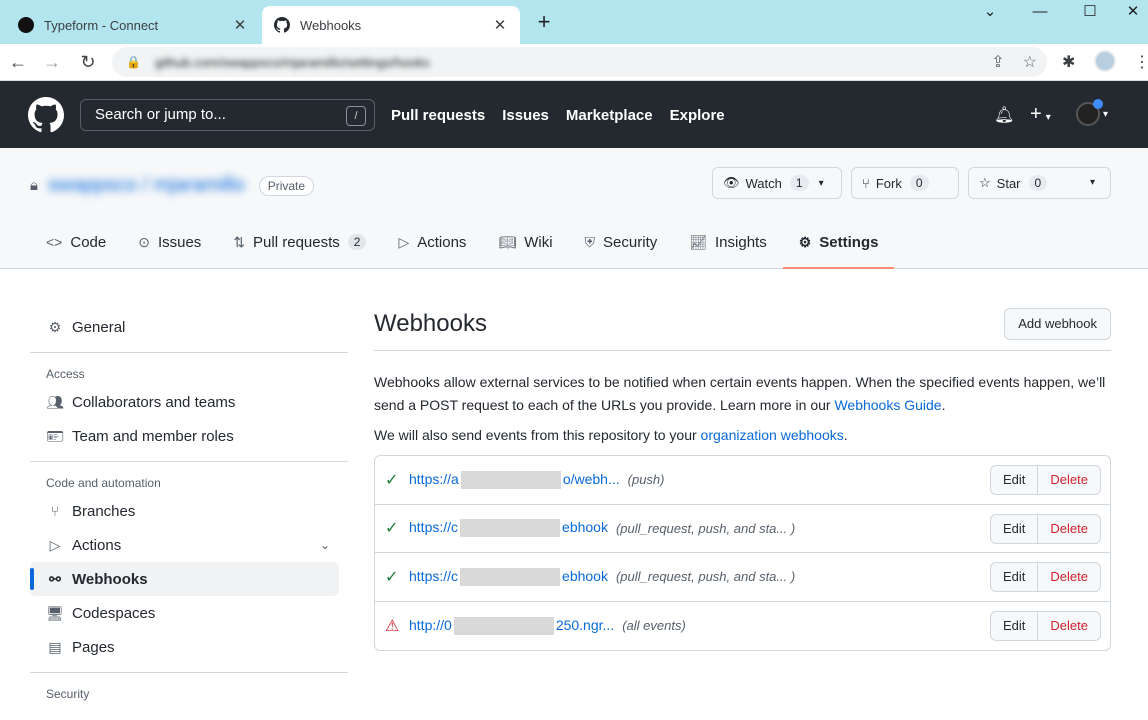  Describe the element at coordinates (55, 578) in the screenshot. I see `webhook-icon: ⚯` at that location.